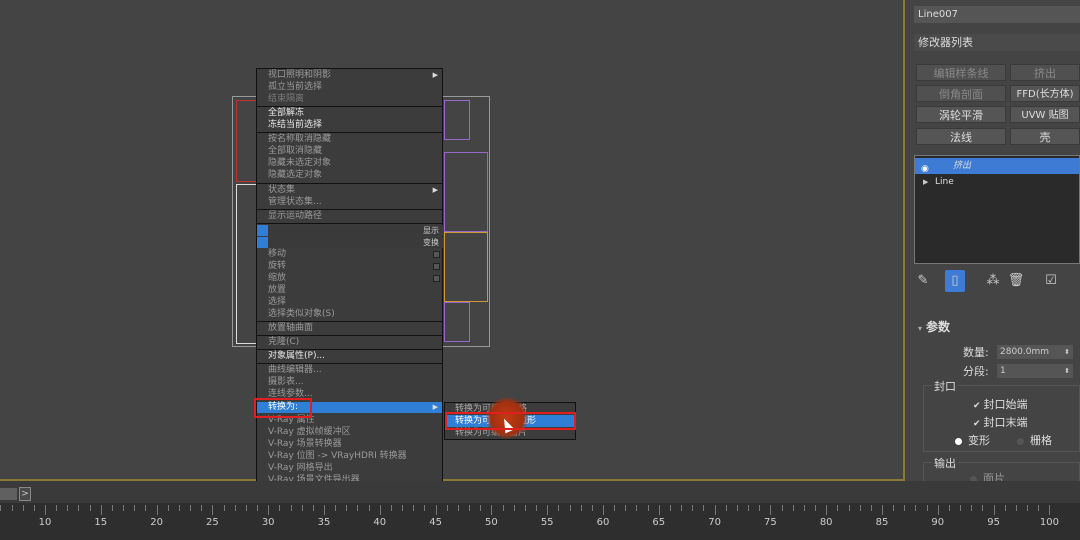 The height and width of the screenshot is (540, 1080). What do you see at coordinates (938, 327) in the screenshot?
I see `params-title: 参数` at bounding box center [938, 327].